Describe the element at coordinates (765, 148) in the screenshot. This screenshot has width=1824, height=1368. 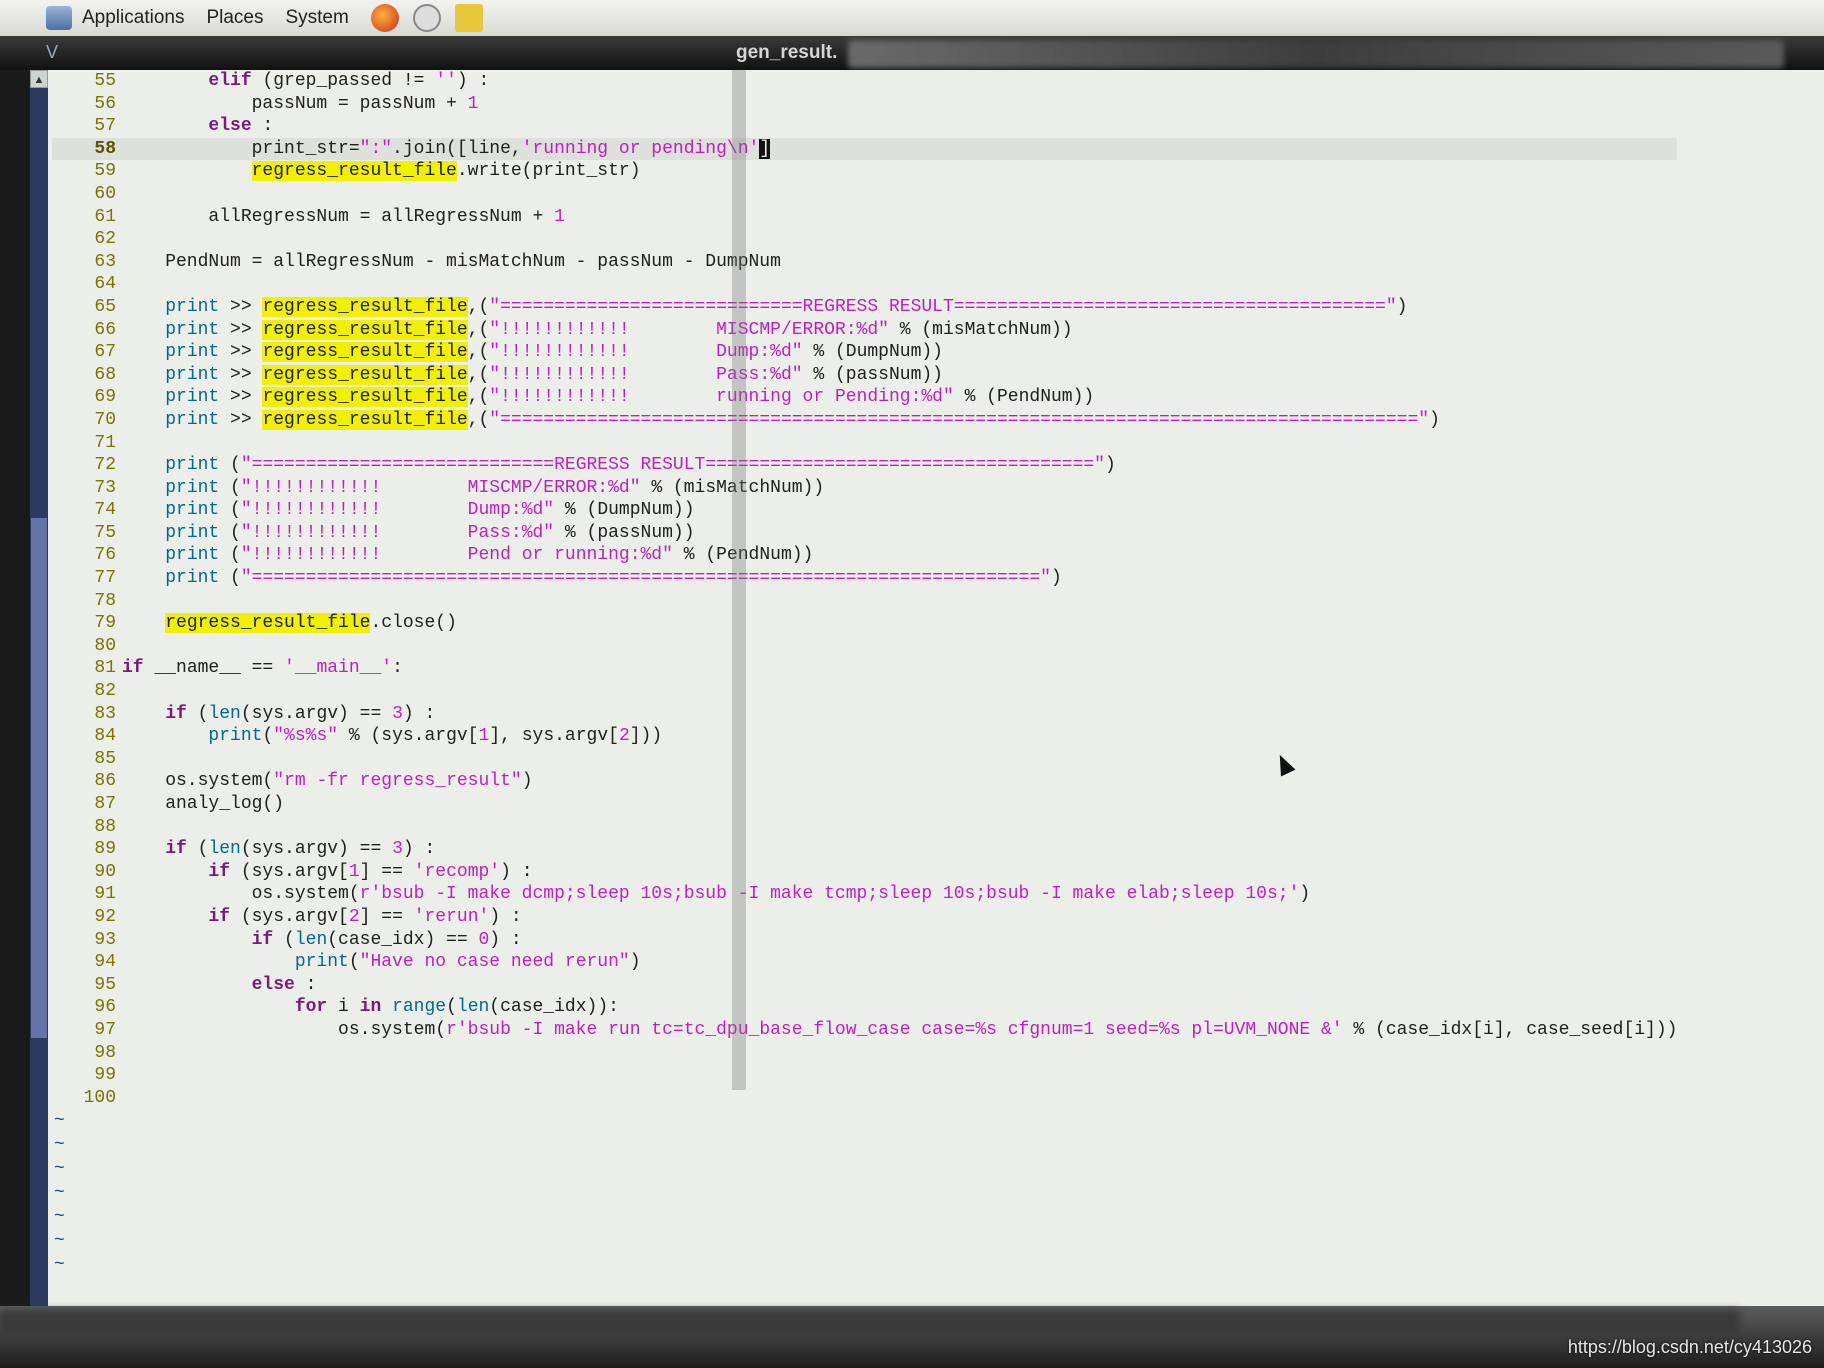
I see `text-cursor: ]` at that location.